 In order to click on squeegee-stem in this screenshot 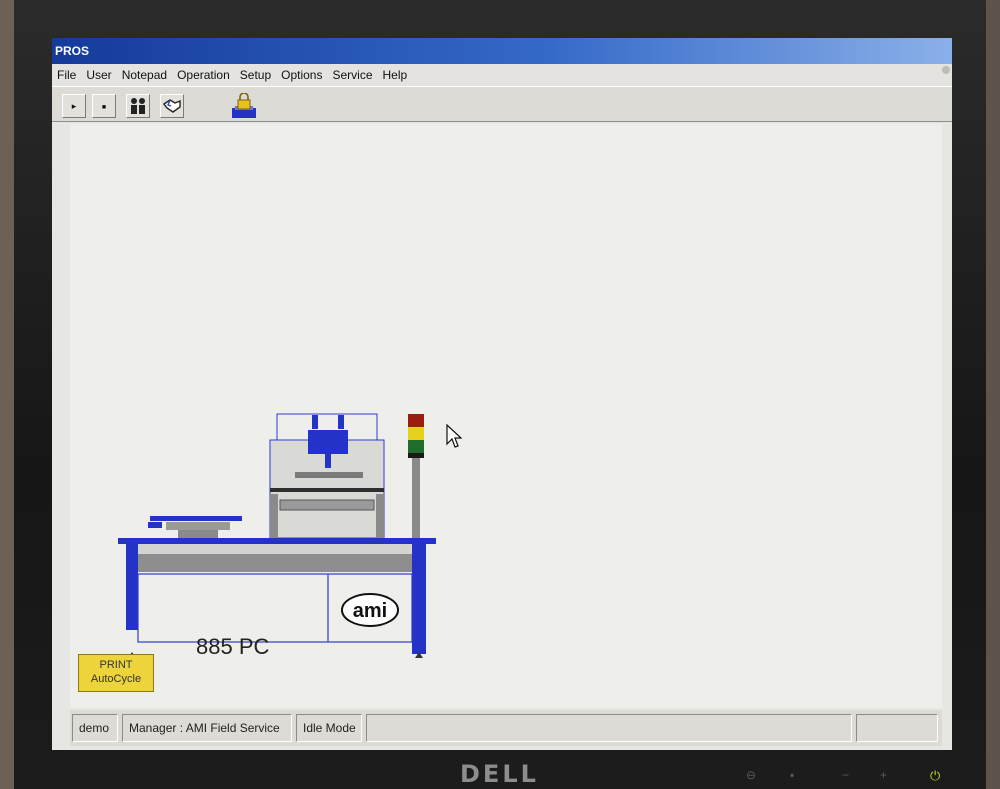, I will do `click(328, 461)`.